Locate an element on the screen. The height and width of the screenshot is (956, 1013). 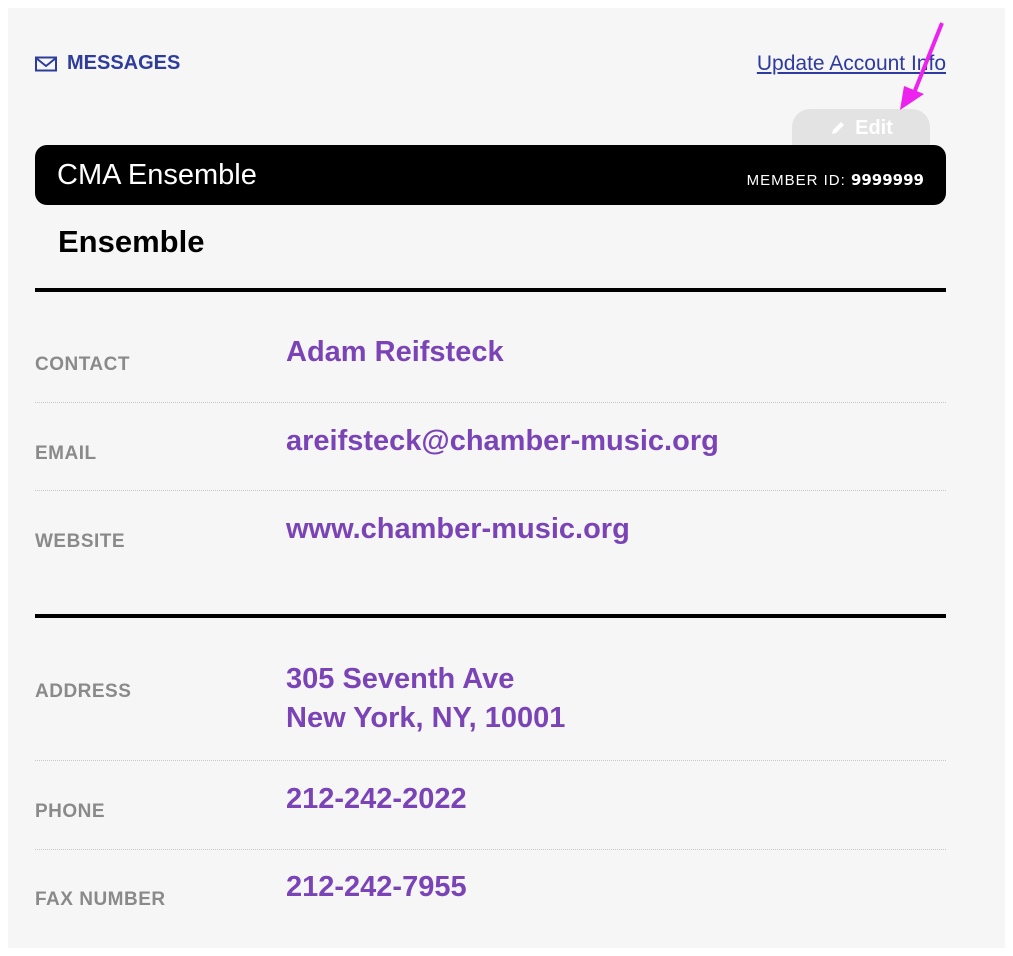
account-type: Ensemble is located at coordinates (131, 241).